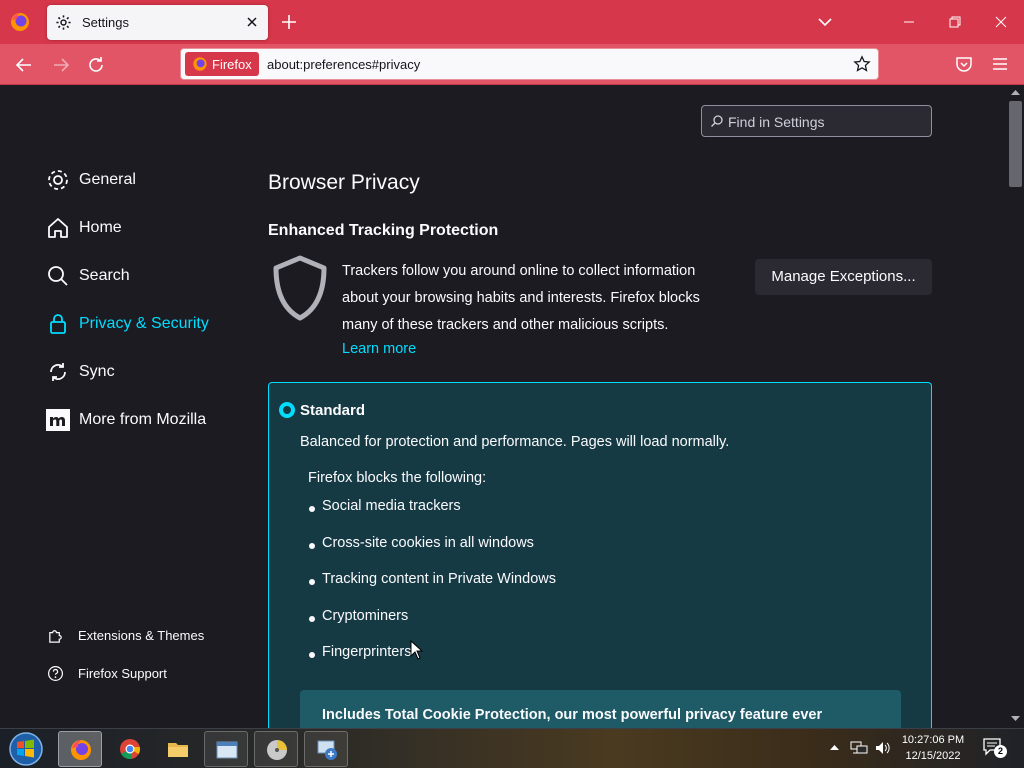 This screenshot has width=1024, height=768. What do you see at coordinates (883, 748) in the screenshot?
I see `volume-icon` at bounding box center [883, 748].